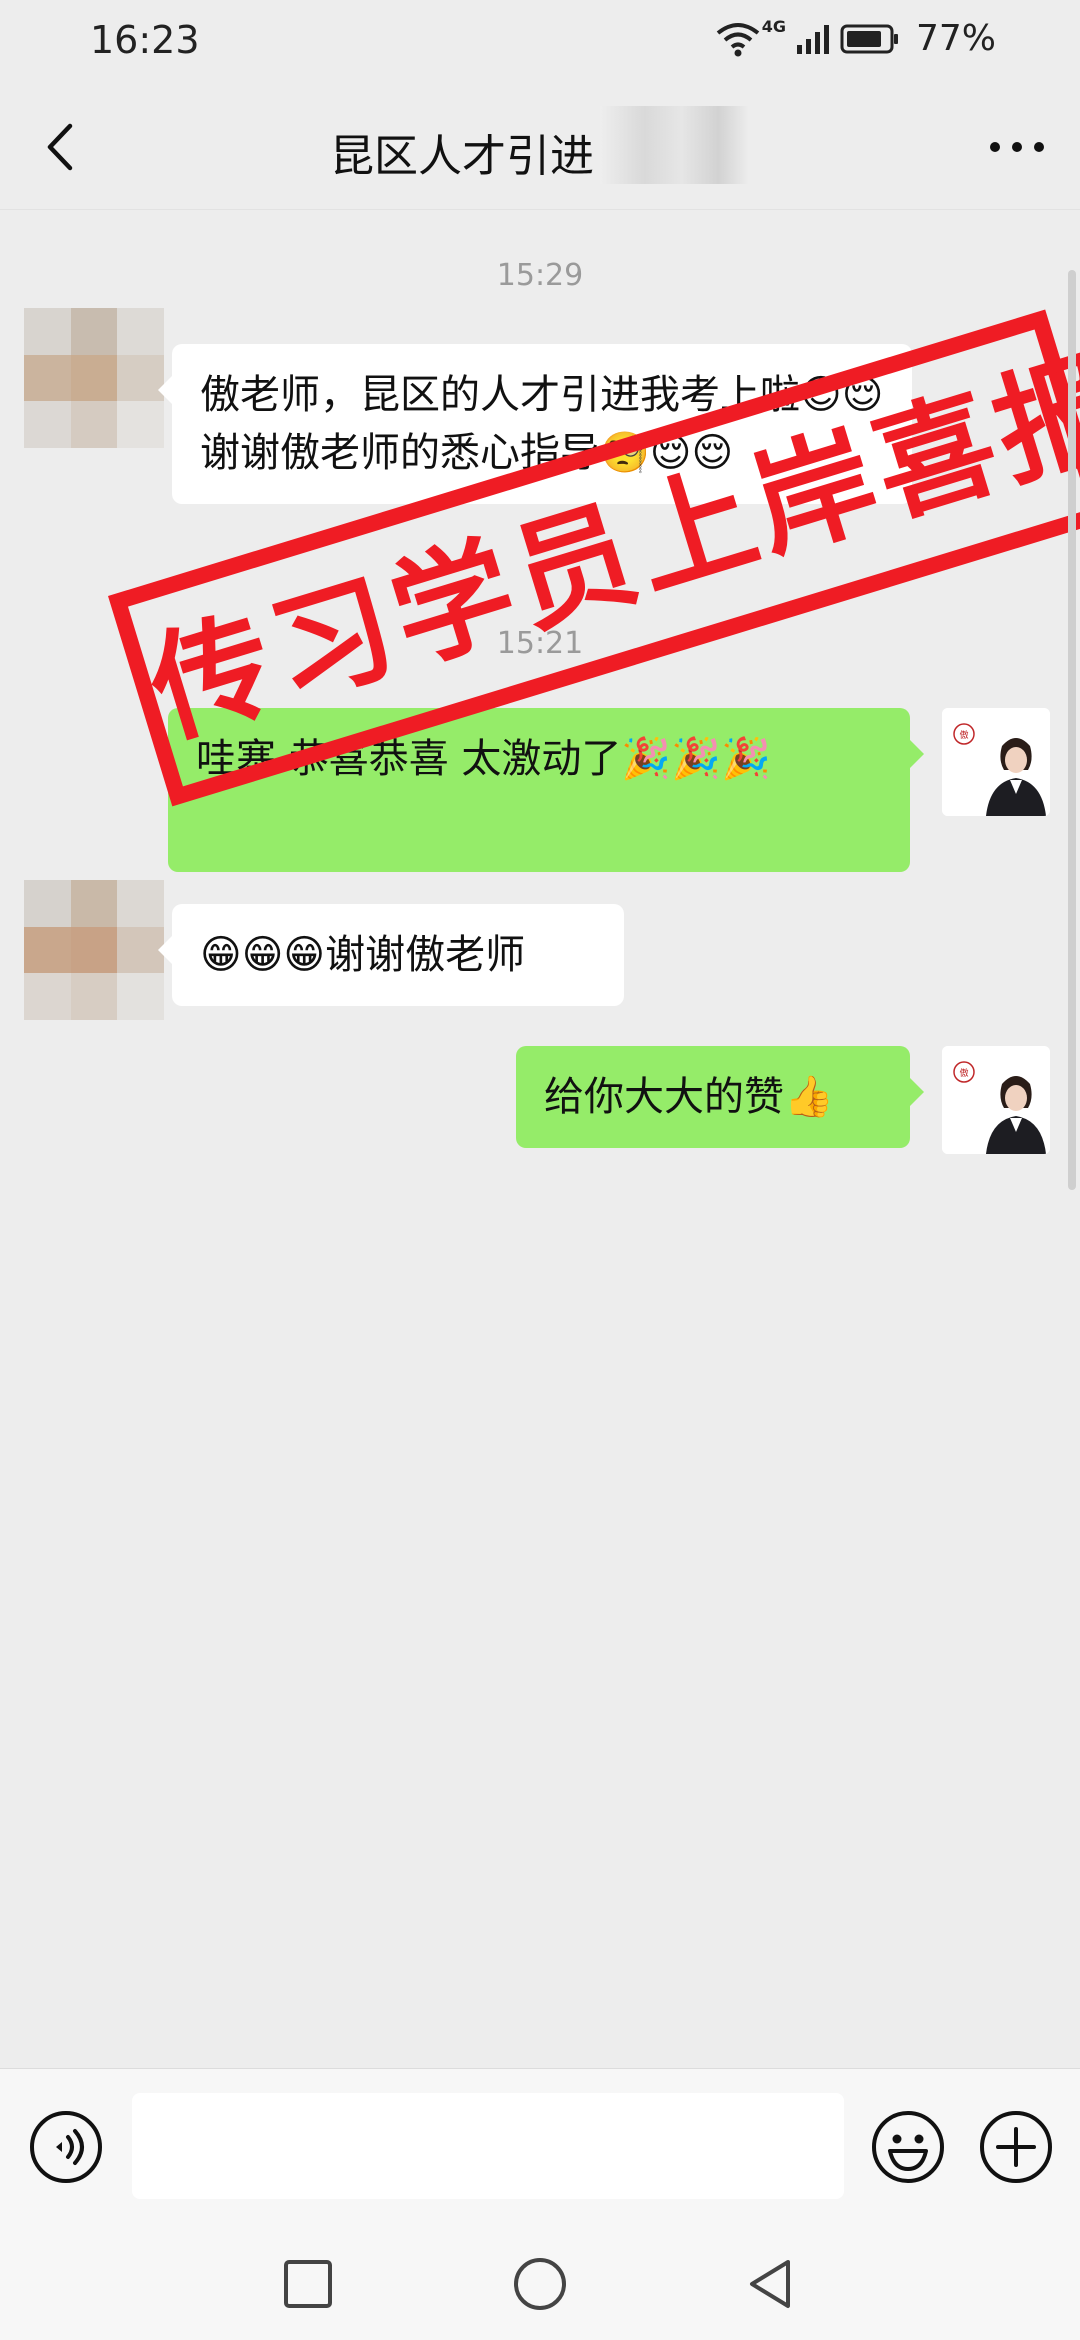 The image size is (1080, 2340). What do you see at coordinates (66, 2147) in the screenshot?
I see `voice-icon` at bounding box center [66, 2147].